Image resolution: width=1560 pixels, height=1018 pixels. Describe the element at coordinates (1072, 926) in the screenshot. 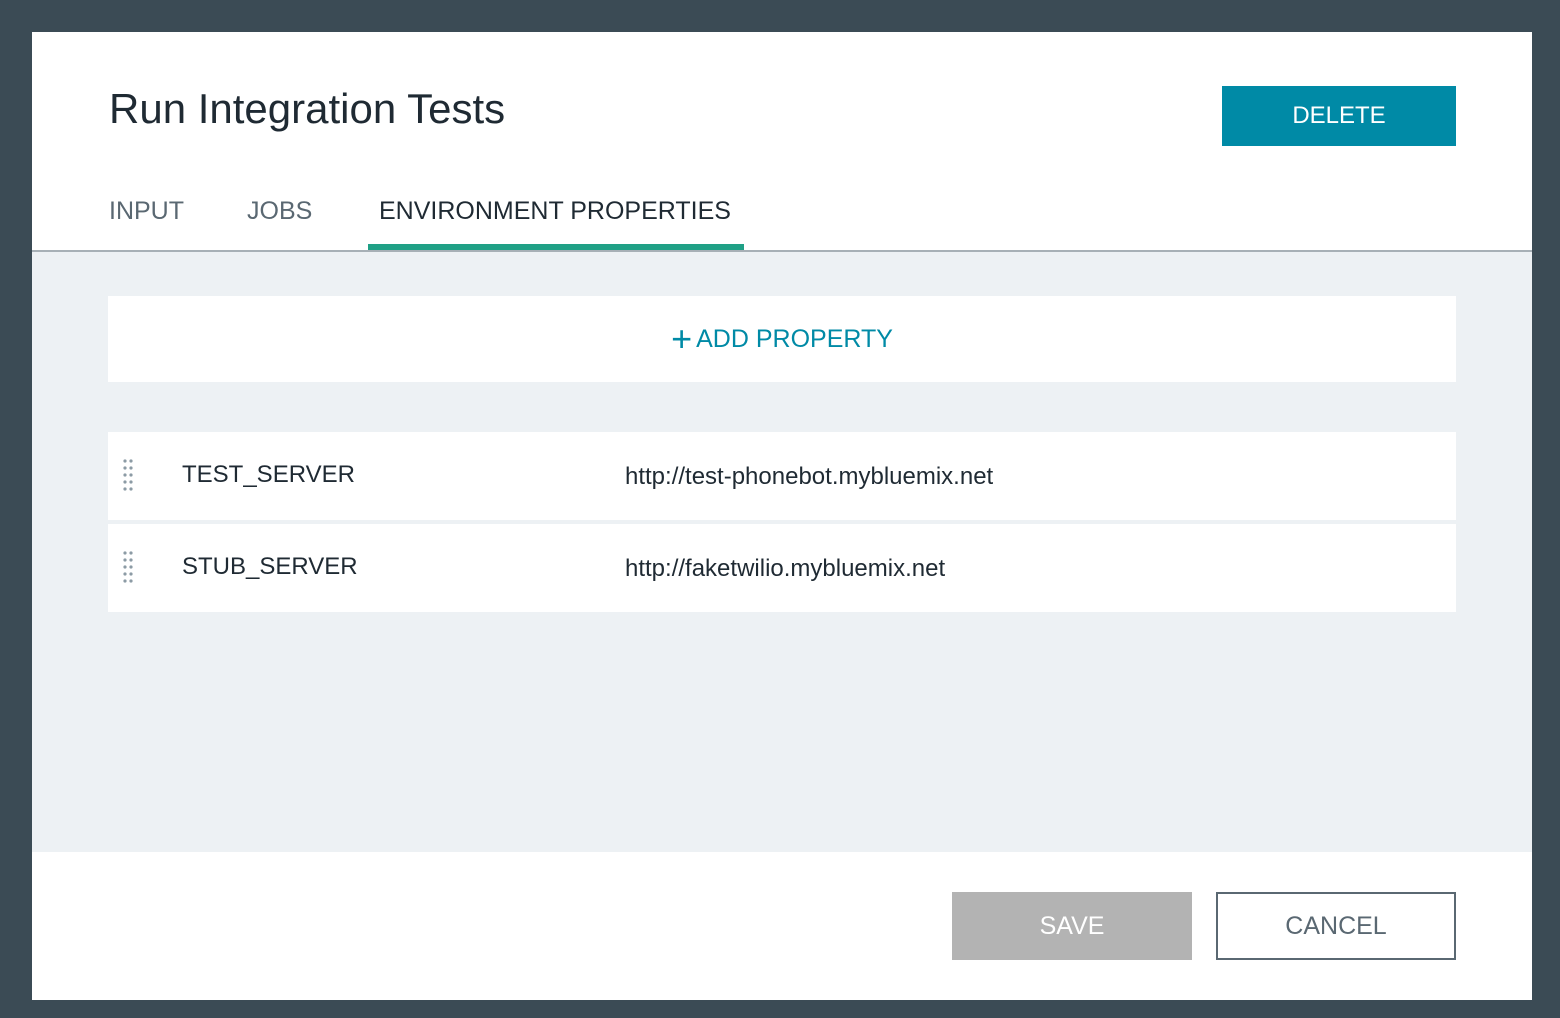

I see `save-button: SAVE` at that location.